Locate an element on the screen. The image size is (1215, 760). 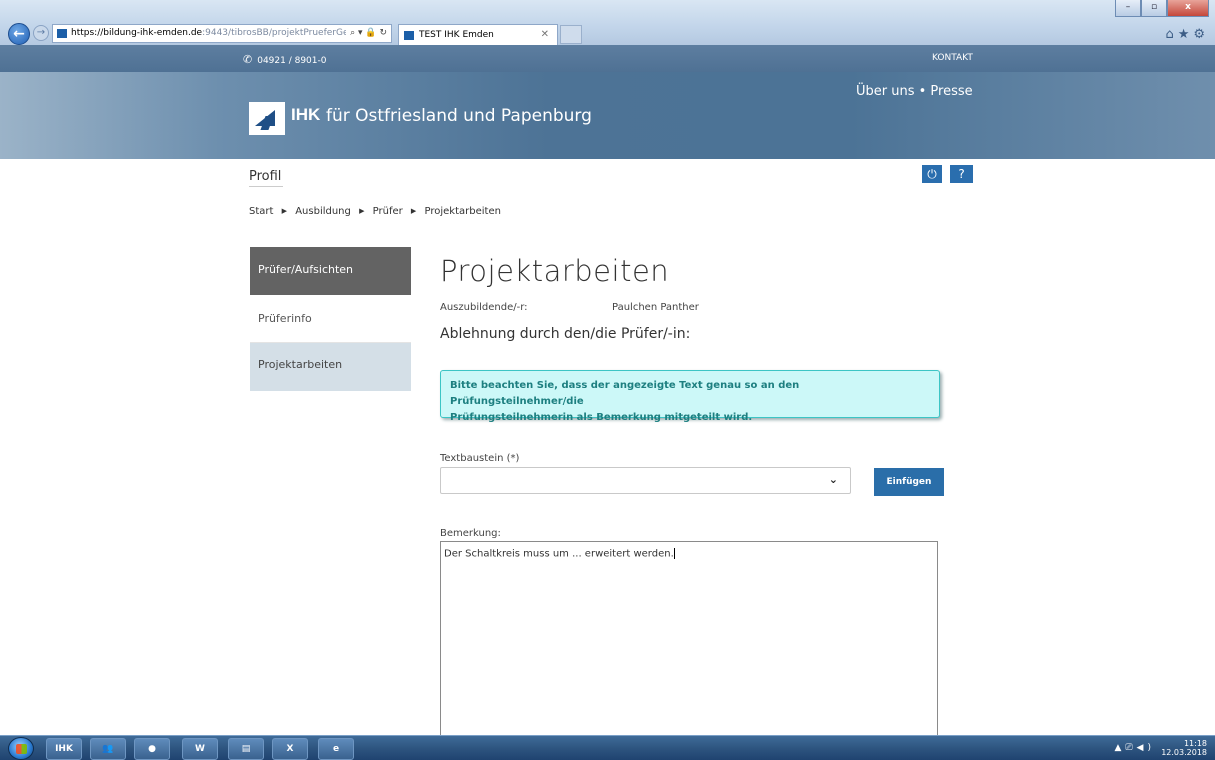
home-favorites-settings-icon: ⌂★⚙ is located at coordinates (1187, 34).